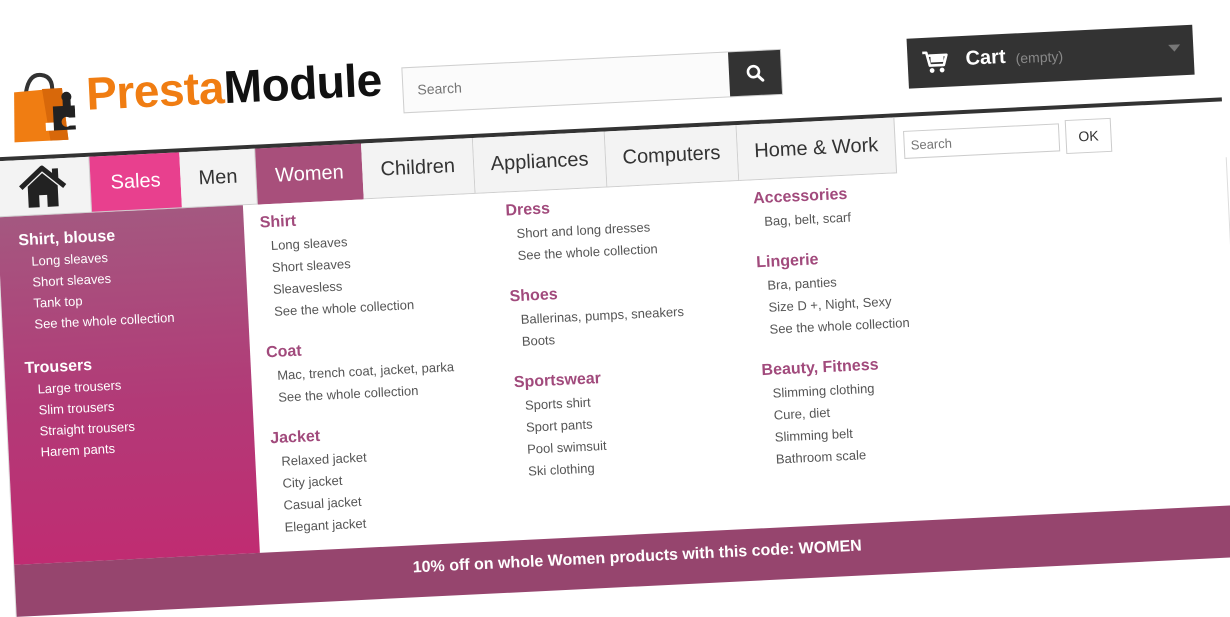 The height and width of the screenshot is (617, 1230). What do you see at coordinates (302, 83) in the screenshot?
I see `logo-text-module: Module` at bounding box center [302, 83].